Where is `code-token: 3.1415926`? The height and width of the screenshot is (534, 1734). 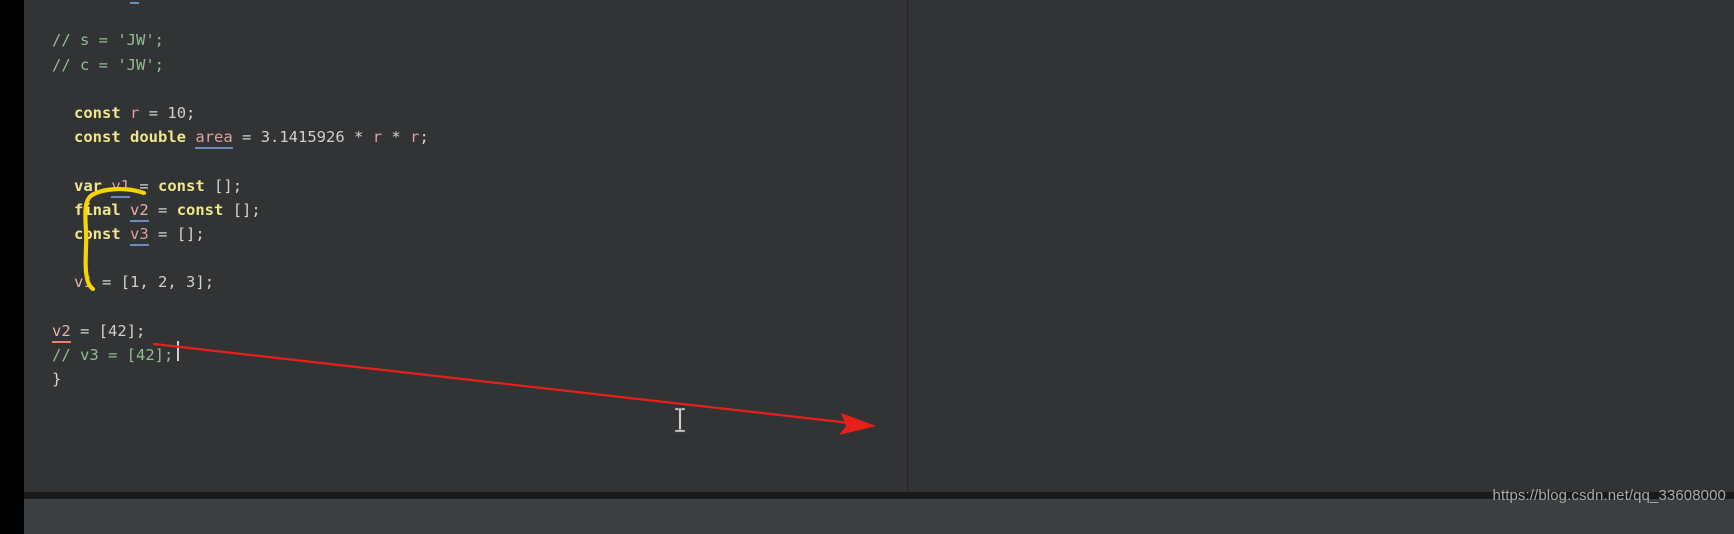
code-token: 3.1415926 is located at coordinates (302, 137).